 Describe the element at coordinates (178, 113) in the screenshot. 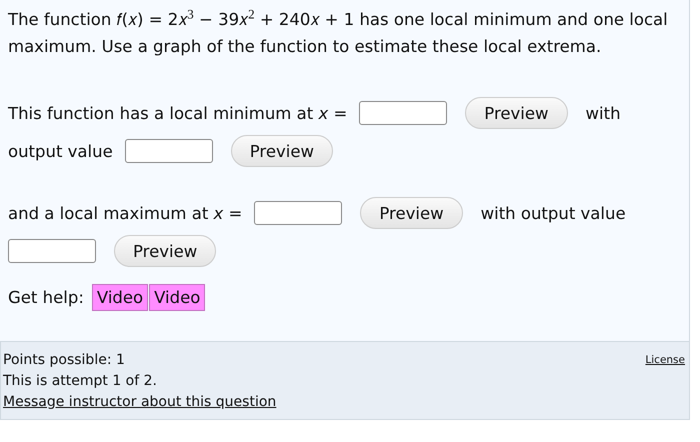

I see `prompt-text: This function has a local minimum at x =` at that location.